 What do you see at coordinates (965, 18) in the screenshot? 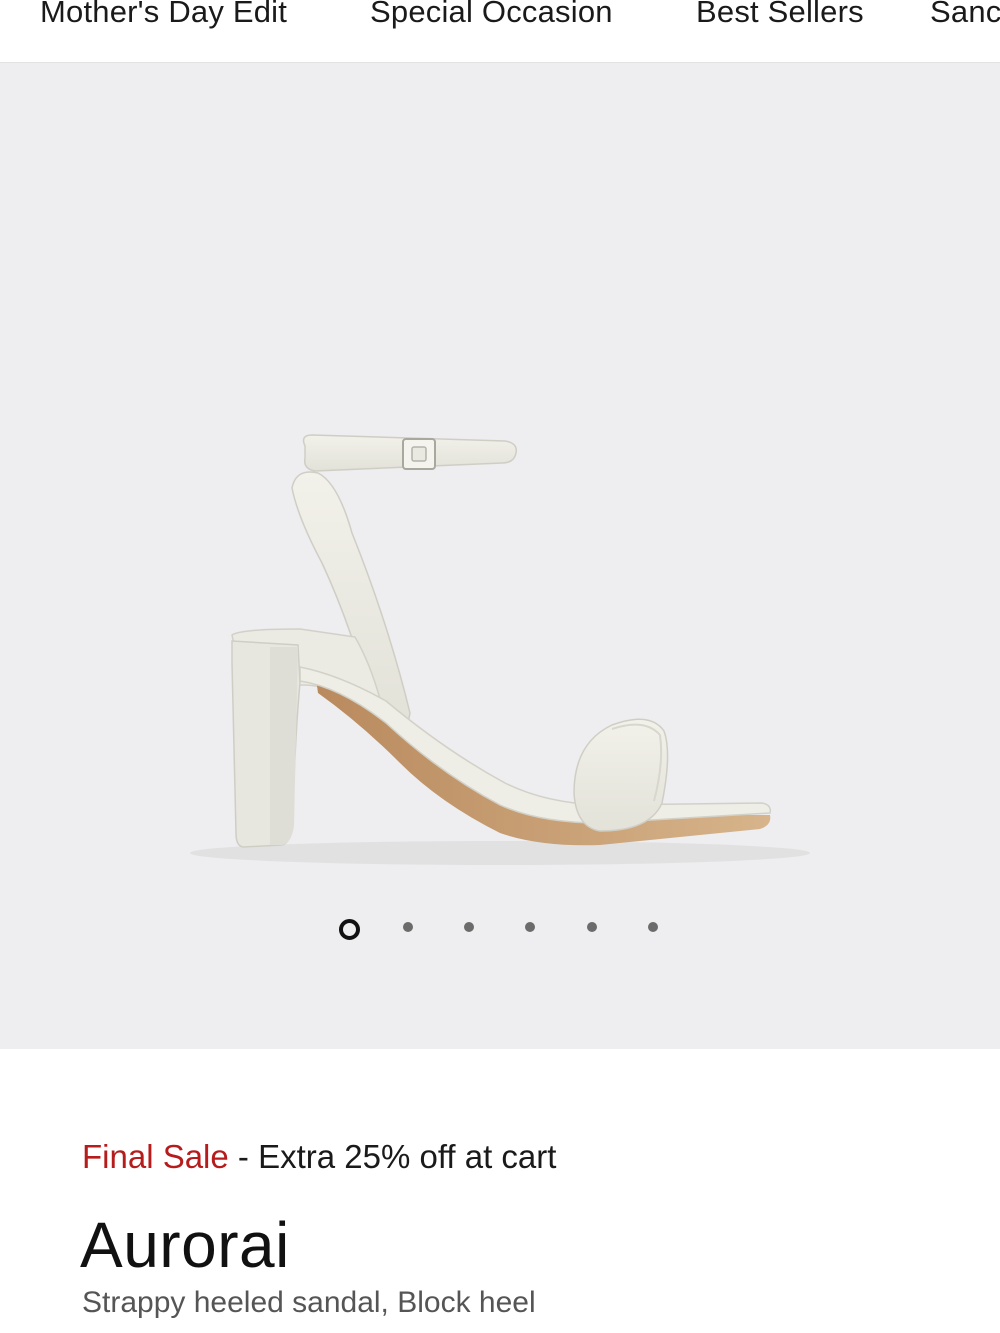
I see `nav-item-sandals: Sanc` at bounding box center [965, 18].